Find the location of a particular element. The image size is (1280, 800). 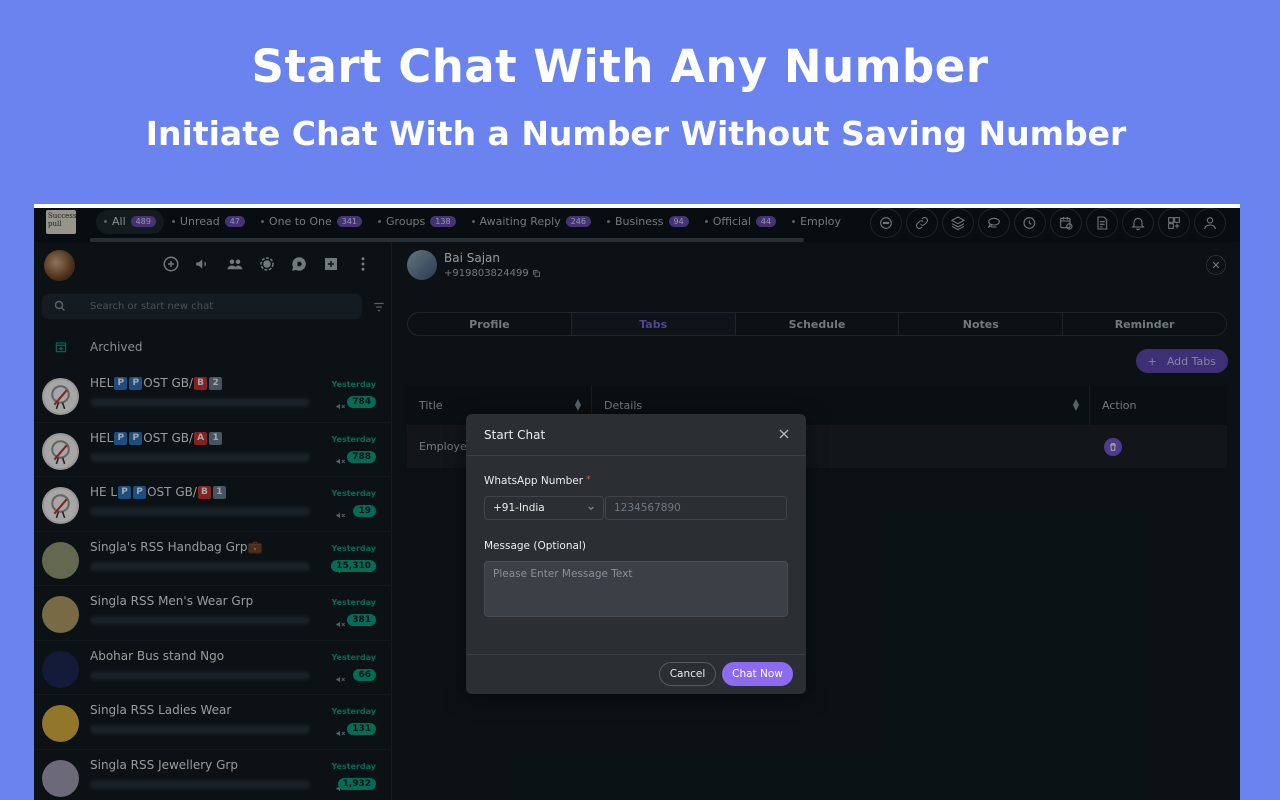

filter-tab-all: All 489 is located at coordinates (130, 221).